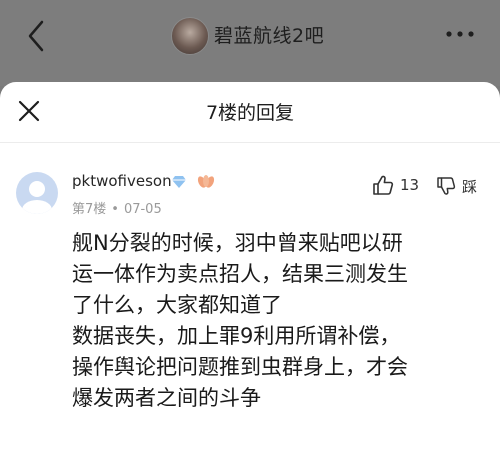  Describe the element at coordinates (36, 36) in the screenshot. I see `back-arrow-icon` at that location.